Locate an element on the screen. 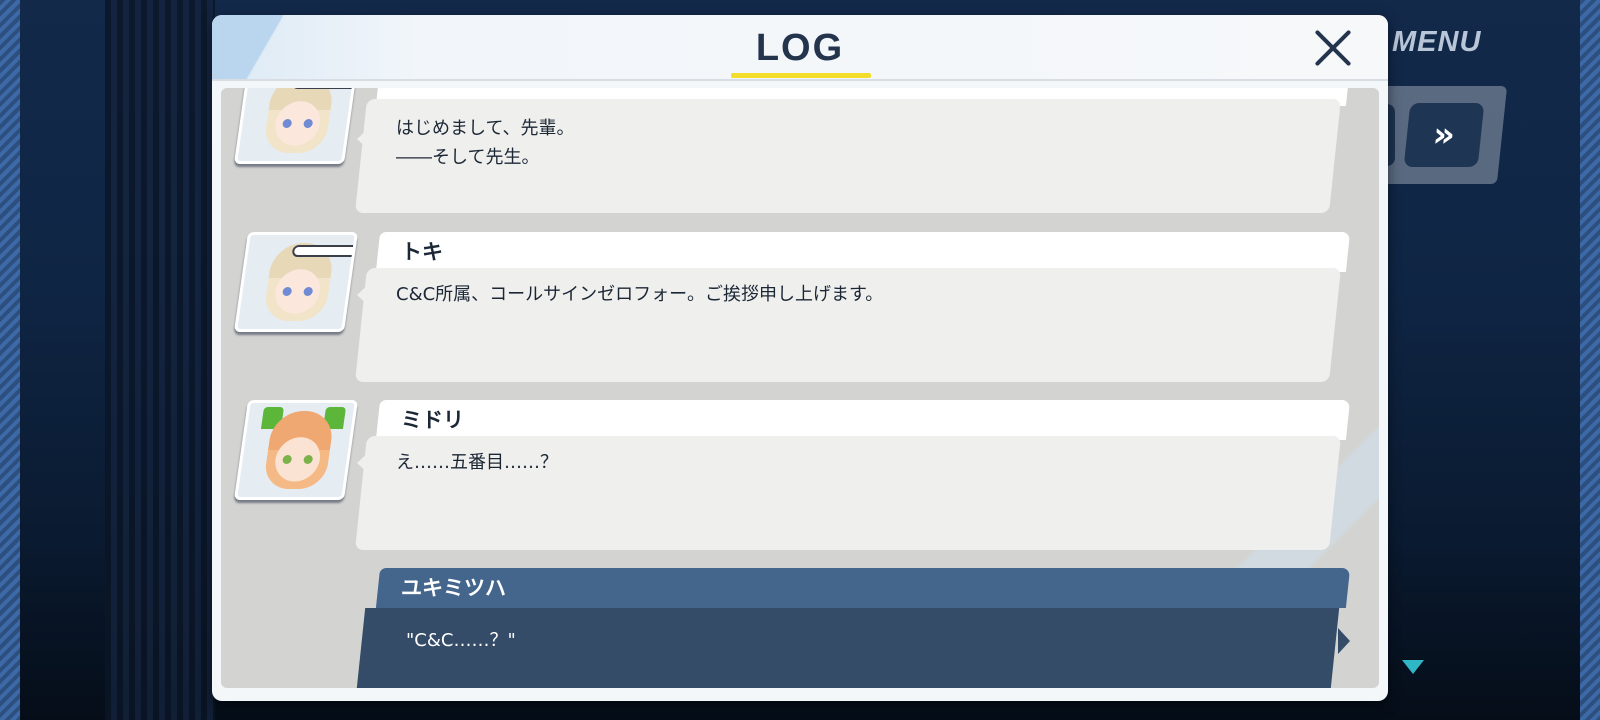 The width and height of the screenshot is (1600, 720). background-curtain is located at coordinates (160, 360).